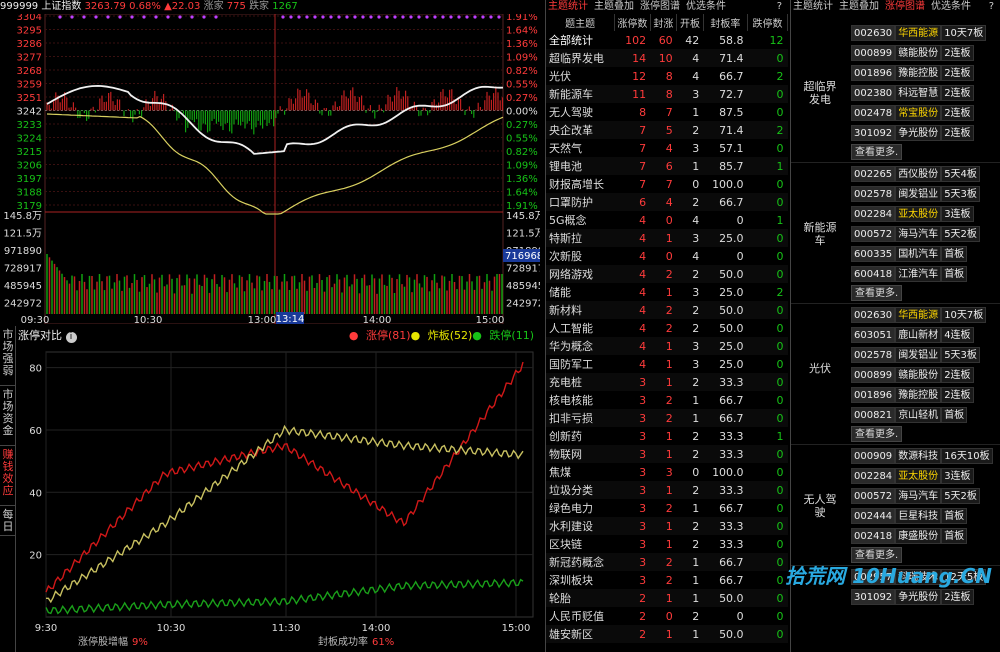 This screenshot has height=652, width=1000. Describe the element at coordinates (667, 562) in the screenshot. I see `table-row: 新冠药概念 3 2 1 66.7 0` at that location.